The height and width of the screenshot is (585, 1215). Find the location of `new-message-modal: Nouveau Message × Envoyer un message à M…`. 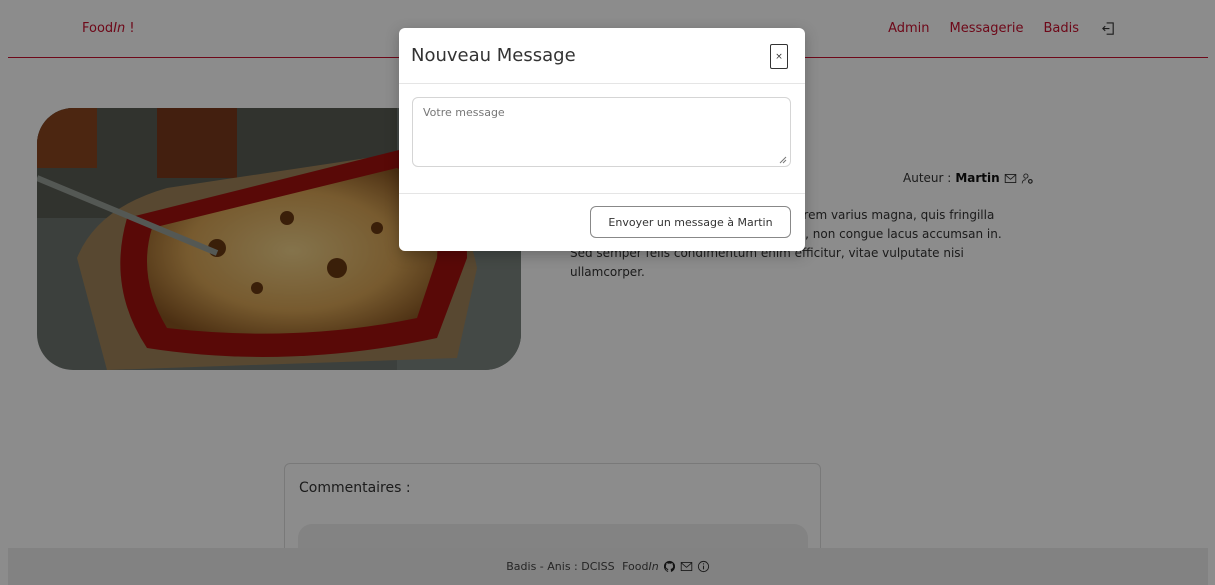

new-message-modal: Nouveau Message × Envoyer un message à M… is located at coordinates (602, 139).